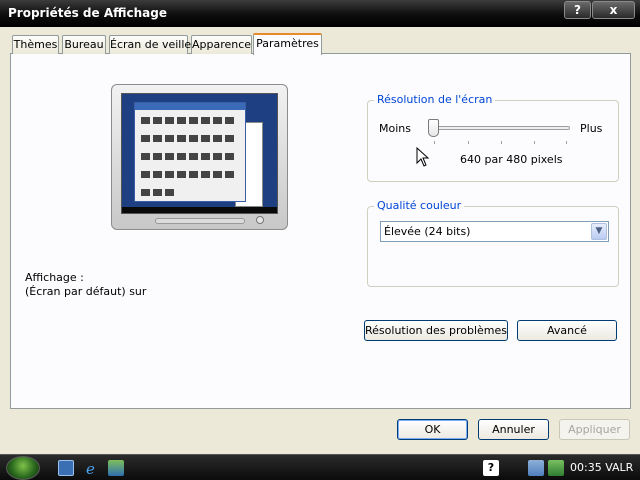 This screenshot has height=480, width=640. Describe the element at coordinates (320, 467) in the screenshot. I see `taskbar: e ? 00:35 VALR` at that location.